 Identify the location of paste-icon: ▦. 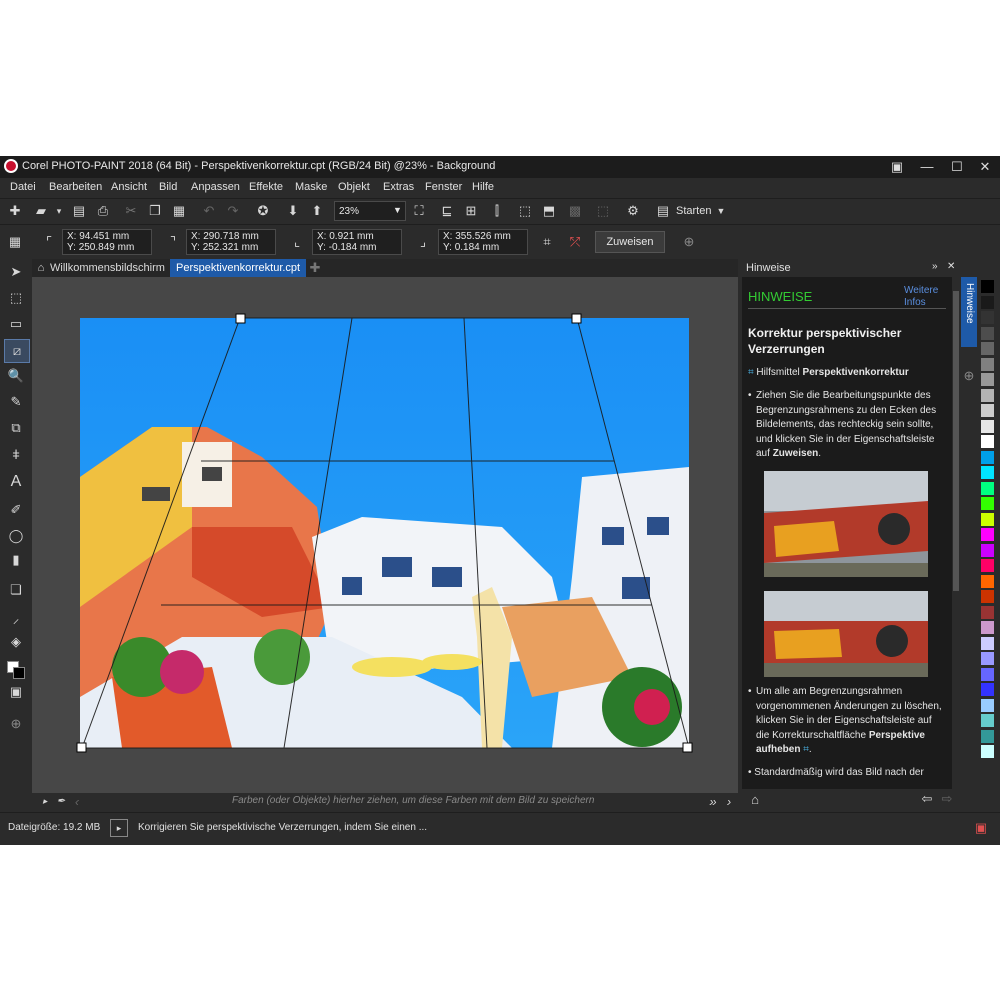
(179, 211).